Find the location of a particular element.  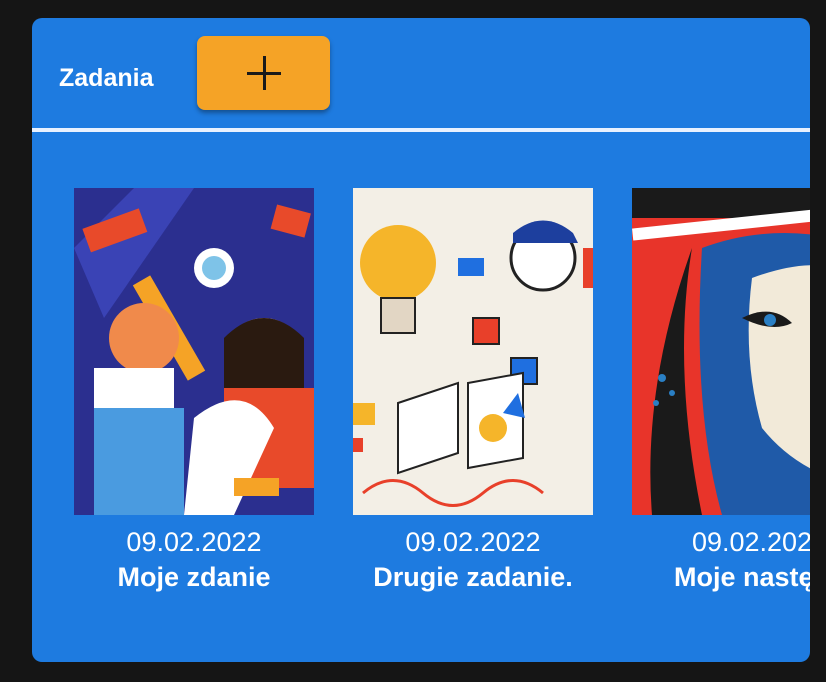

header-divider is located at coordinates (421, 130).